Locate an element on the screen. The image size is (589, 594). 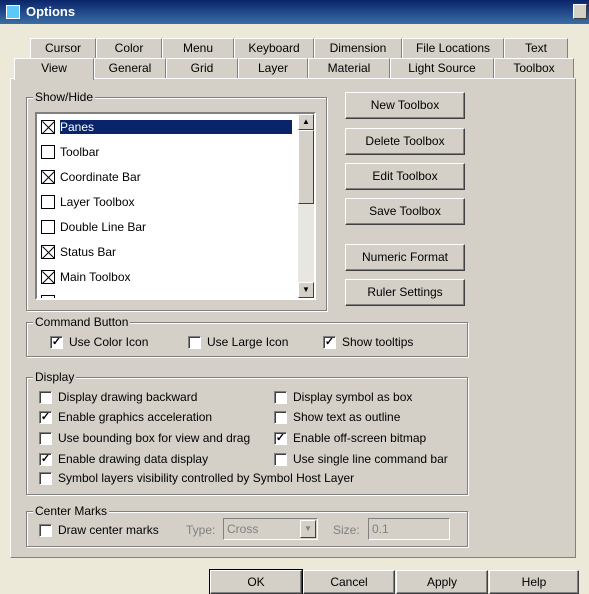
list-item-label: Main Toolbox is located at coordinates (95, 277).